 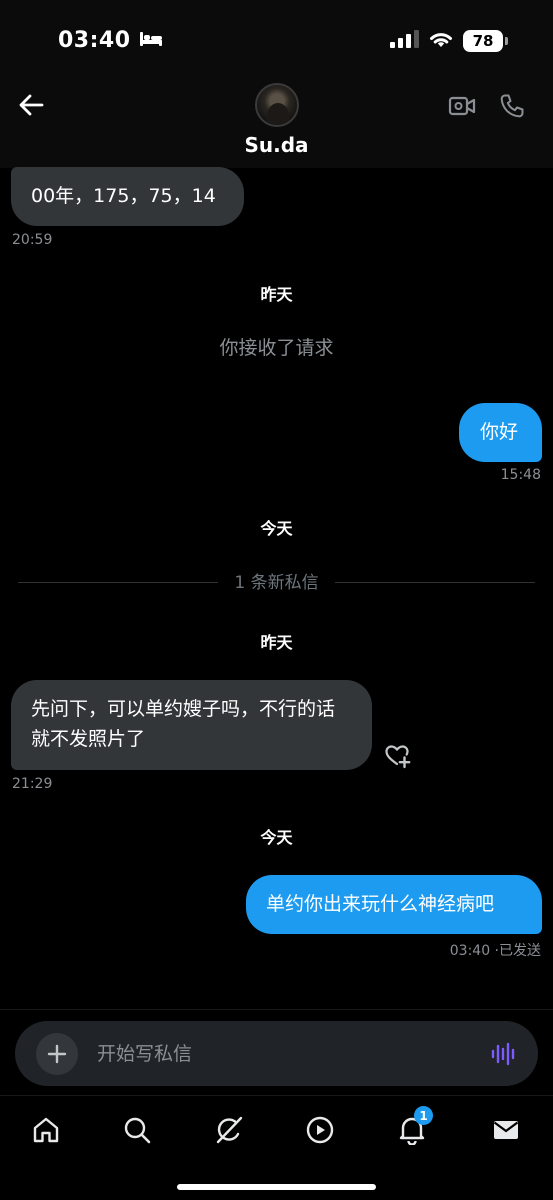 I want to click on composer-separator, so click(x=276, y=1009).